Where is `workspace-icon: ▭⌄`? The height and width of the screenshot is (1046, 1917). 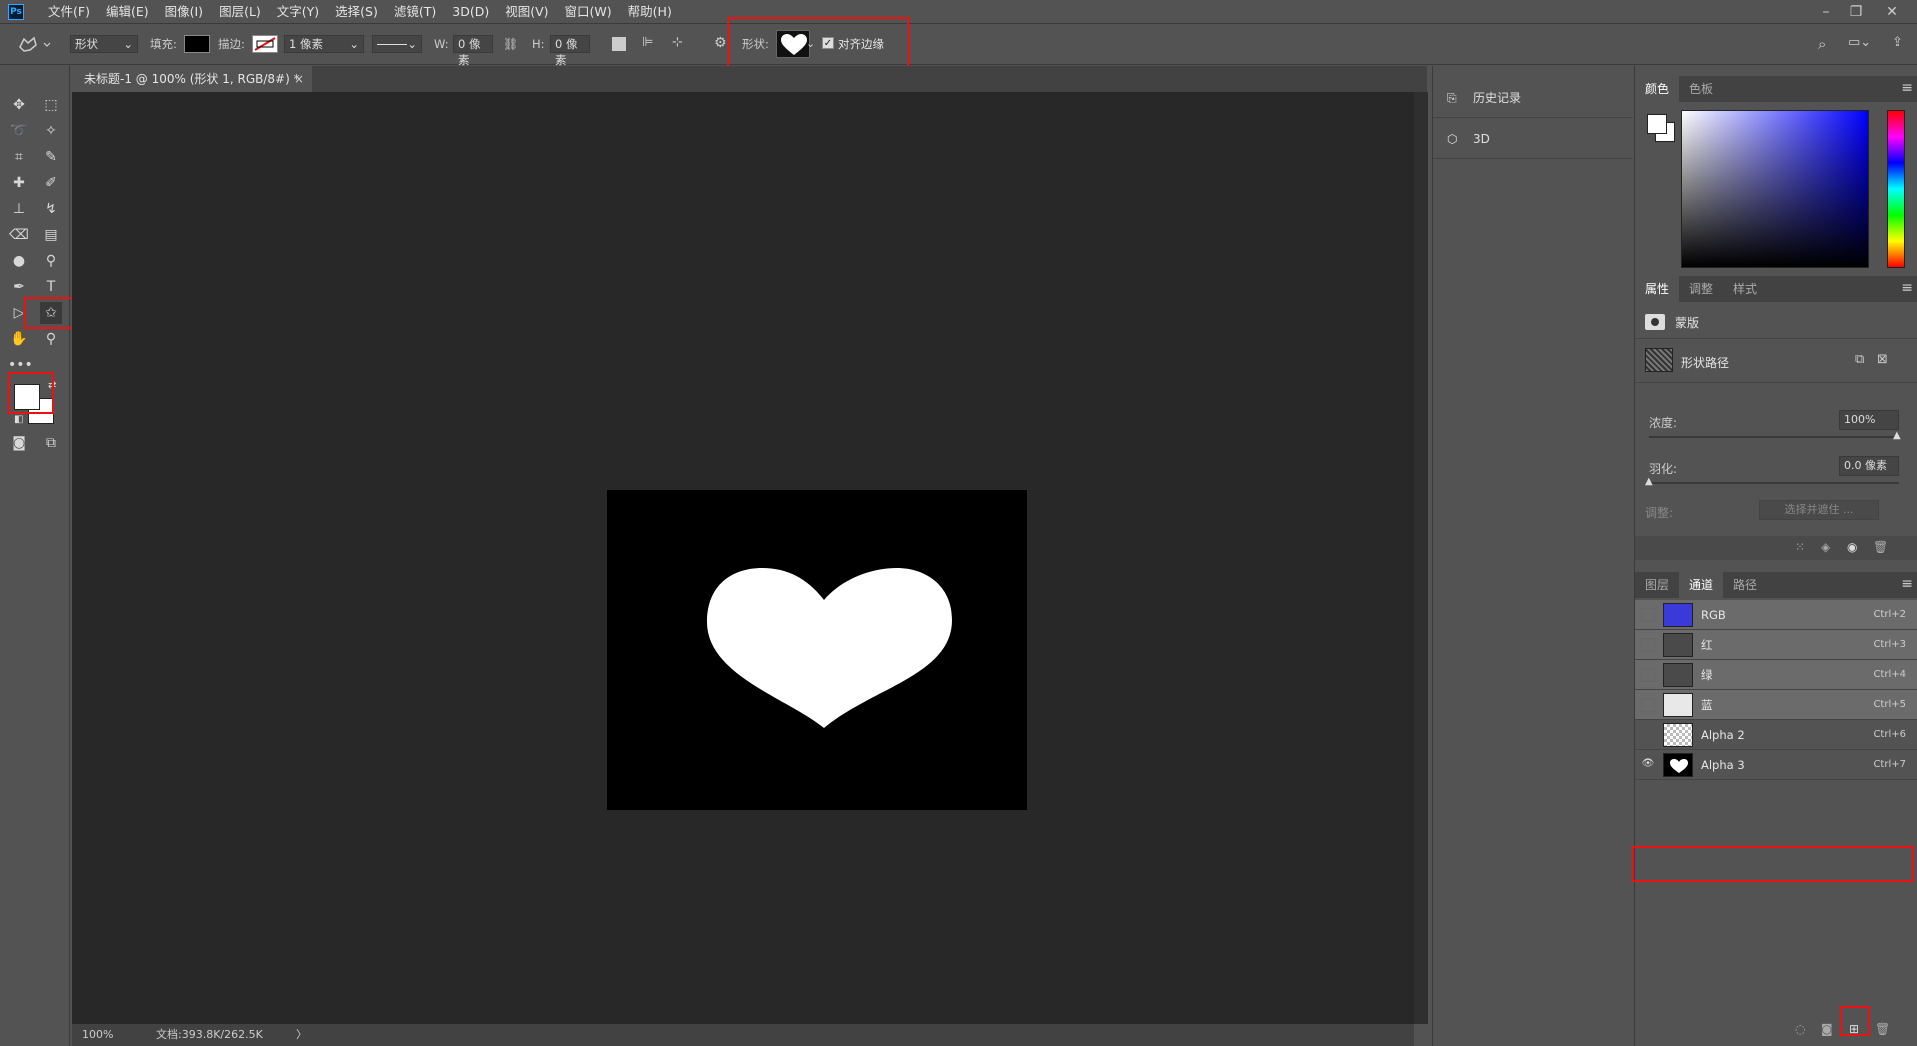
workspace-icon: ▭⌄ is located at coordinates (1859, 42).